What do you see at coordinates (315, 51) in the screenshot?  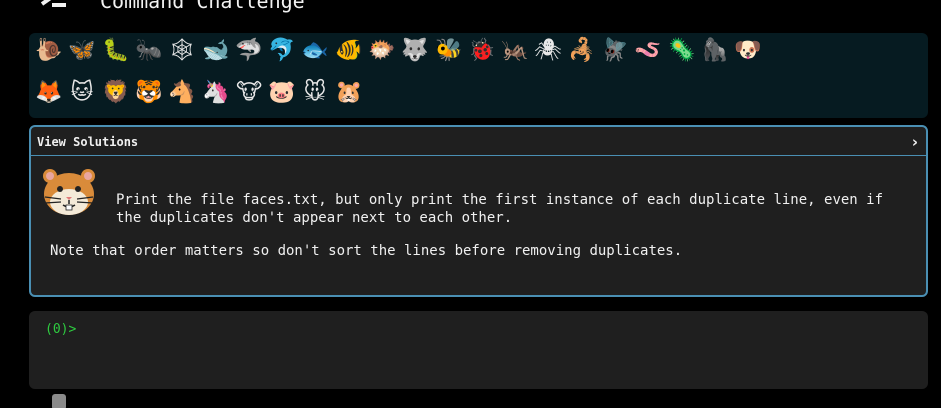 I see `fish-icon: 🐟` at bounding box center [315, 51].